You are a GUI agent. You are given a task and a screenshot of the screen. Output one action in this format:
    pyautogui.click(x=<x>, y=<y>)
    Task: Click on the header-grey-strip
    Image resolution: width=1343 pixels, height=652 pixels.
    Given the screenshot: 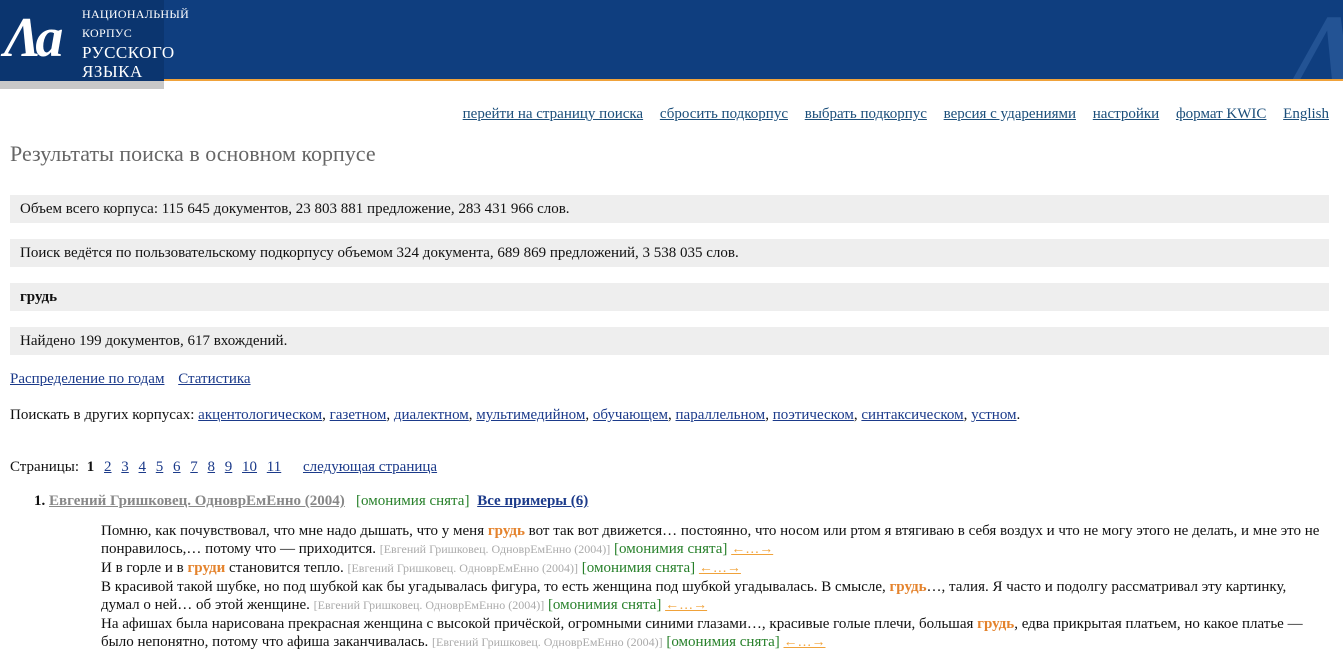 What is the action you would take?
    pyautogui.click(x=82, y=85)
    